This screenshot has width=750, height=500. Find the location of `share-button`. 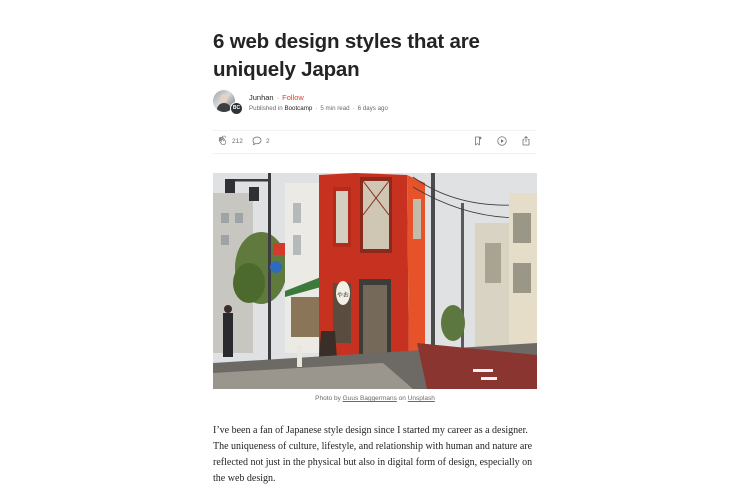

share-button is located at coordinates (526, 141).